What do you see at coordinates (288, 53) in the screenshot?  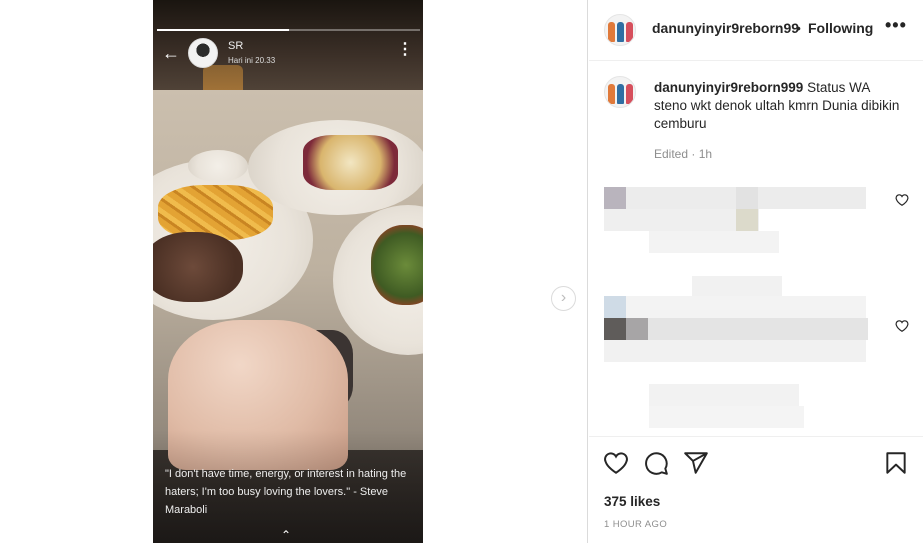 I see `story-header: ← SR Hari ini 20.33 ⋮` at bounding box center [288, 53].